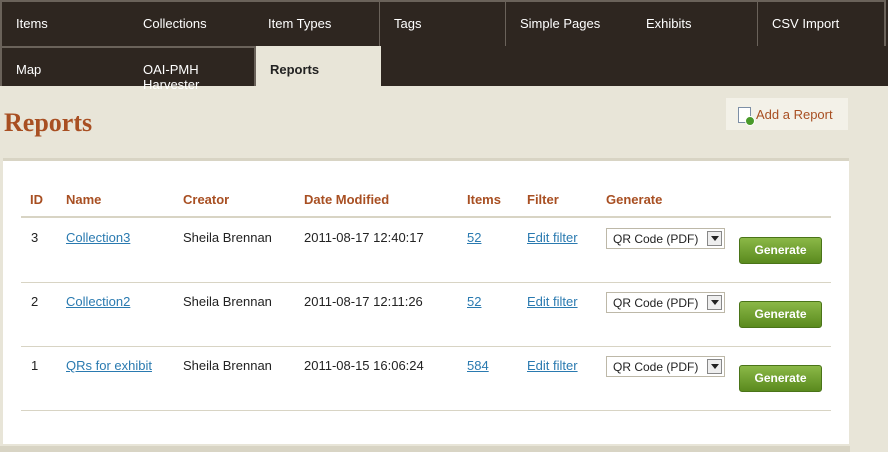 This screenshot has width=888, height=452. Describe the element at coordinates (65, 23) in the screenshot. I see `tab-items: Items` at that location.